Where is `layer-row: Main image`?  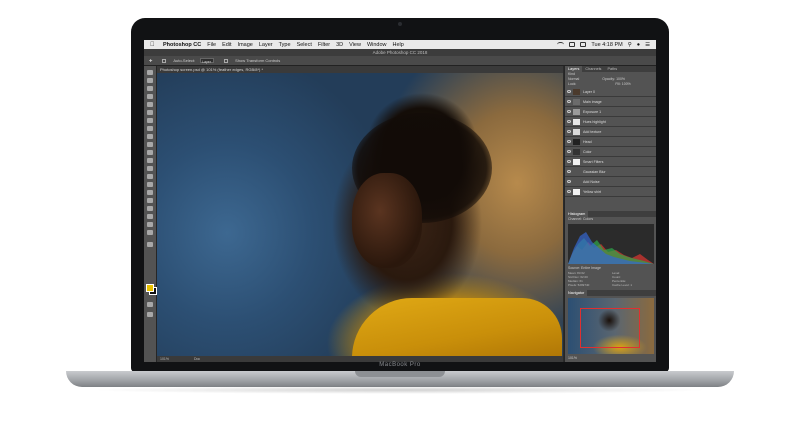
layer-row: Main image is located at coordinates (610, 102).